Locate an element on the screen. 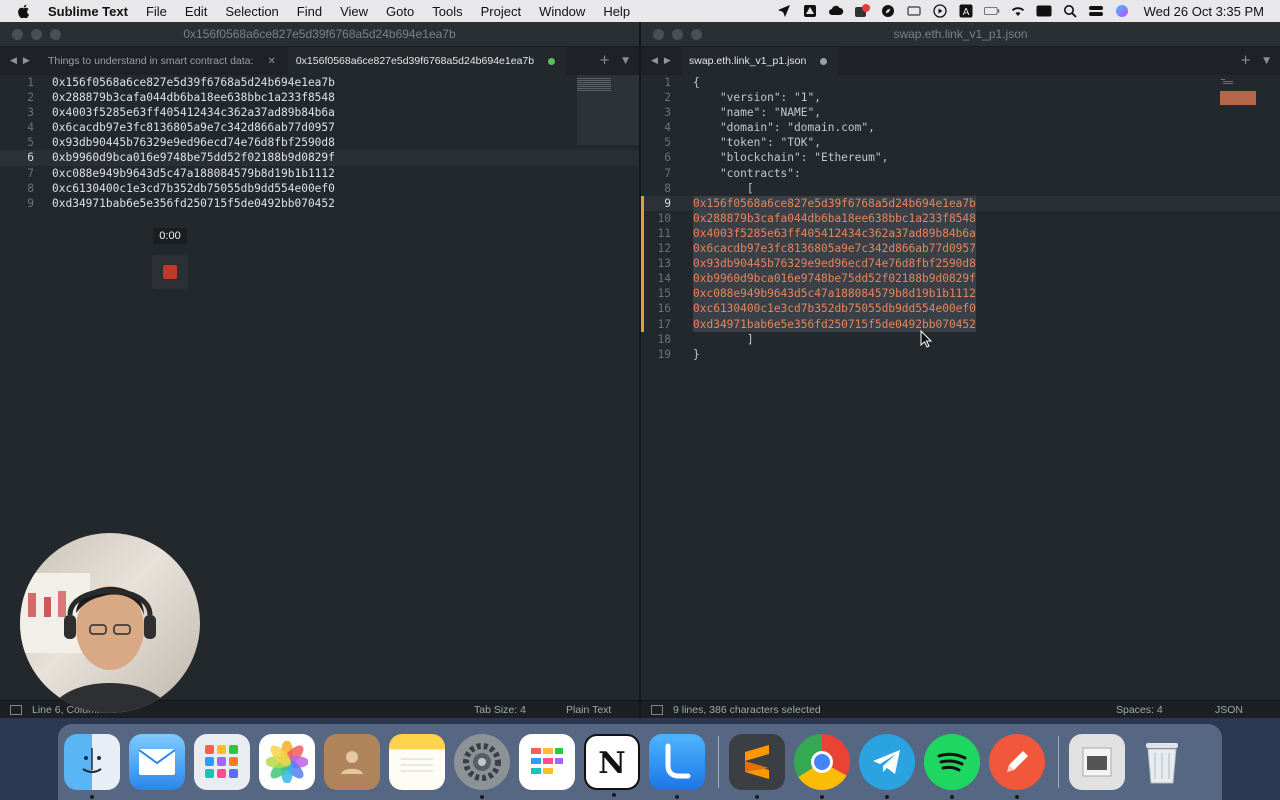  syntax-indicator: JSON is located at coordinates (1229, 710).